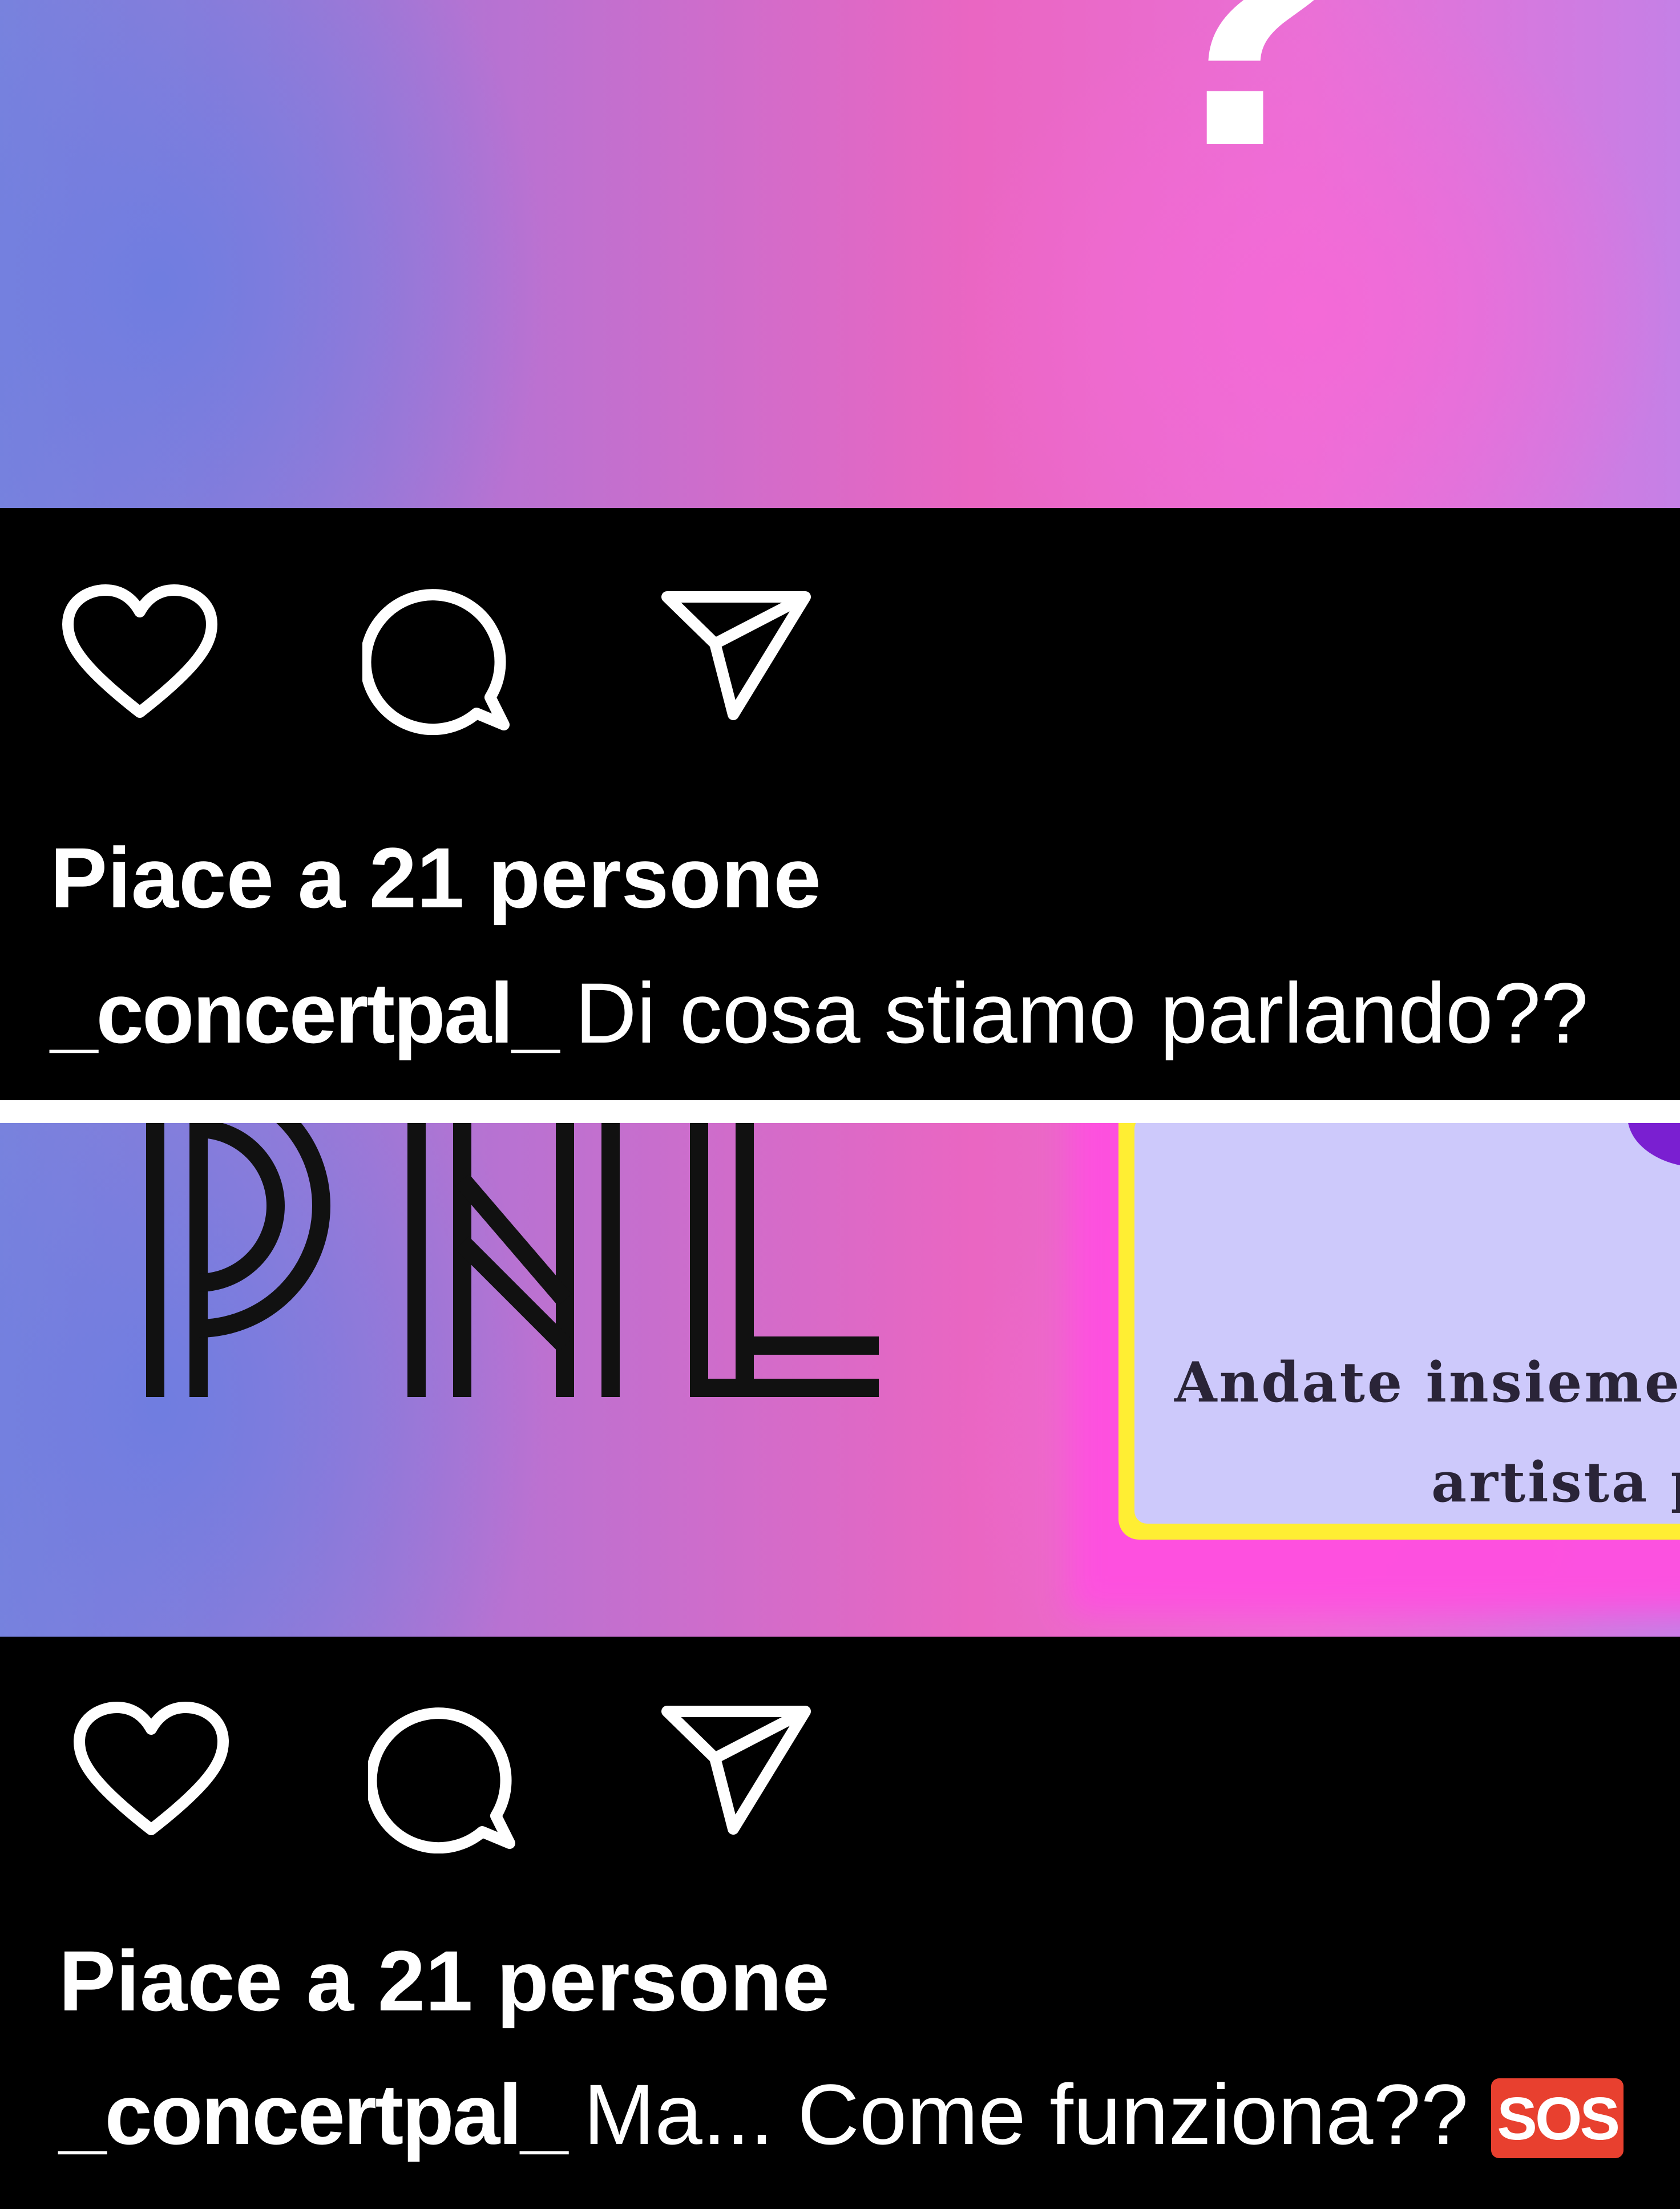 The image size is (1680, 2209). Describe the element at coordinates (1082, 1013) in the screenshot. I see `caption-text: Di cosa stiamo parlando??` at that location.